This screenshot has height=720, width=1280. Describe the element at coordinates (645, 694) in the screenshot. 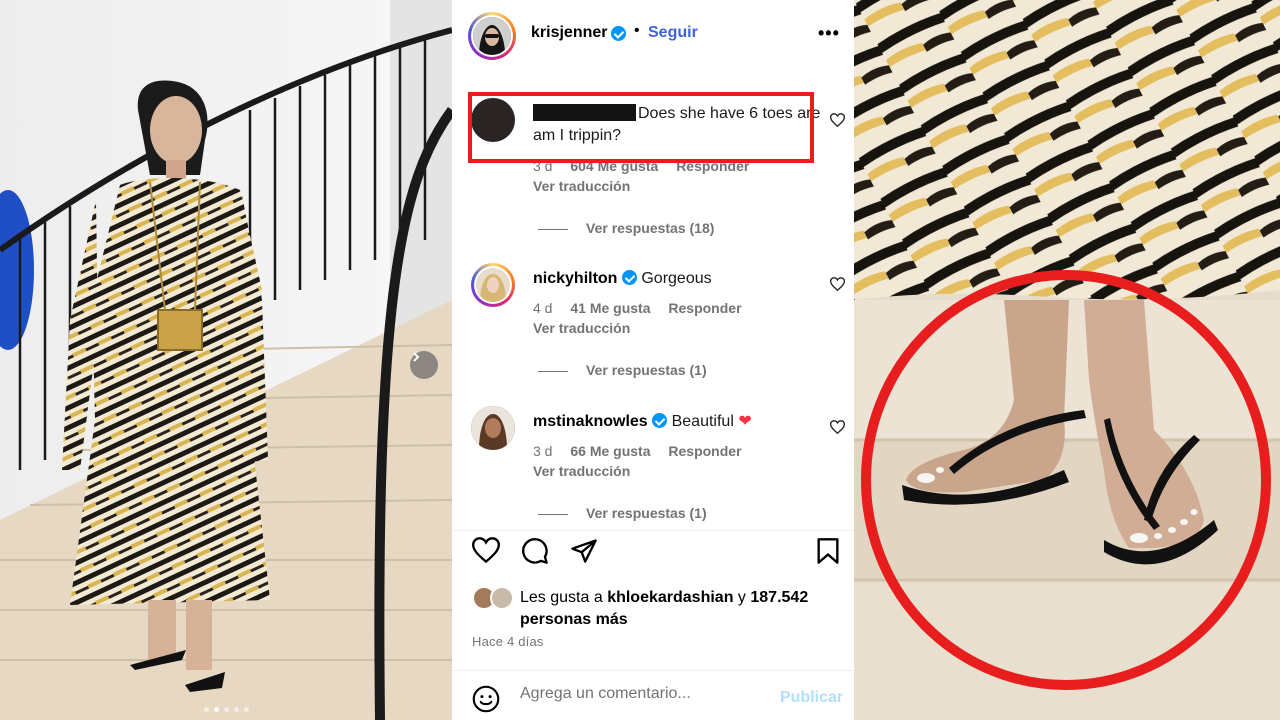

I see `comment-input` at that location.